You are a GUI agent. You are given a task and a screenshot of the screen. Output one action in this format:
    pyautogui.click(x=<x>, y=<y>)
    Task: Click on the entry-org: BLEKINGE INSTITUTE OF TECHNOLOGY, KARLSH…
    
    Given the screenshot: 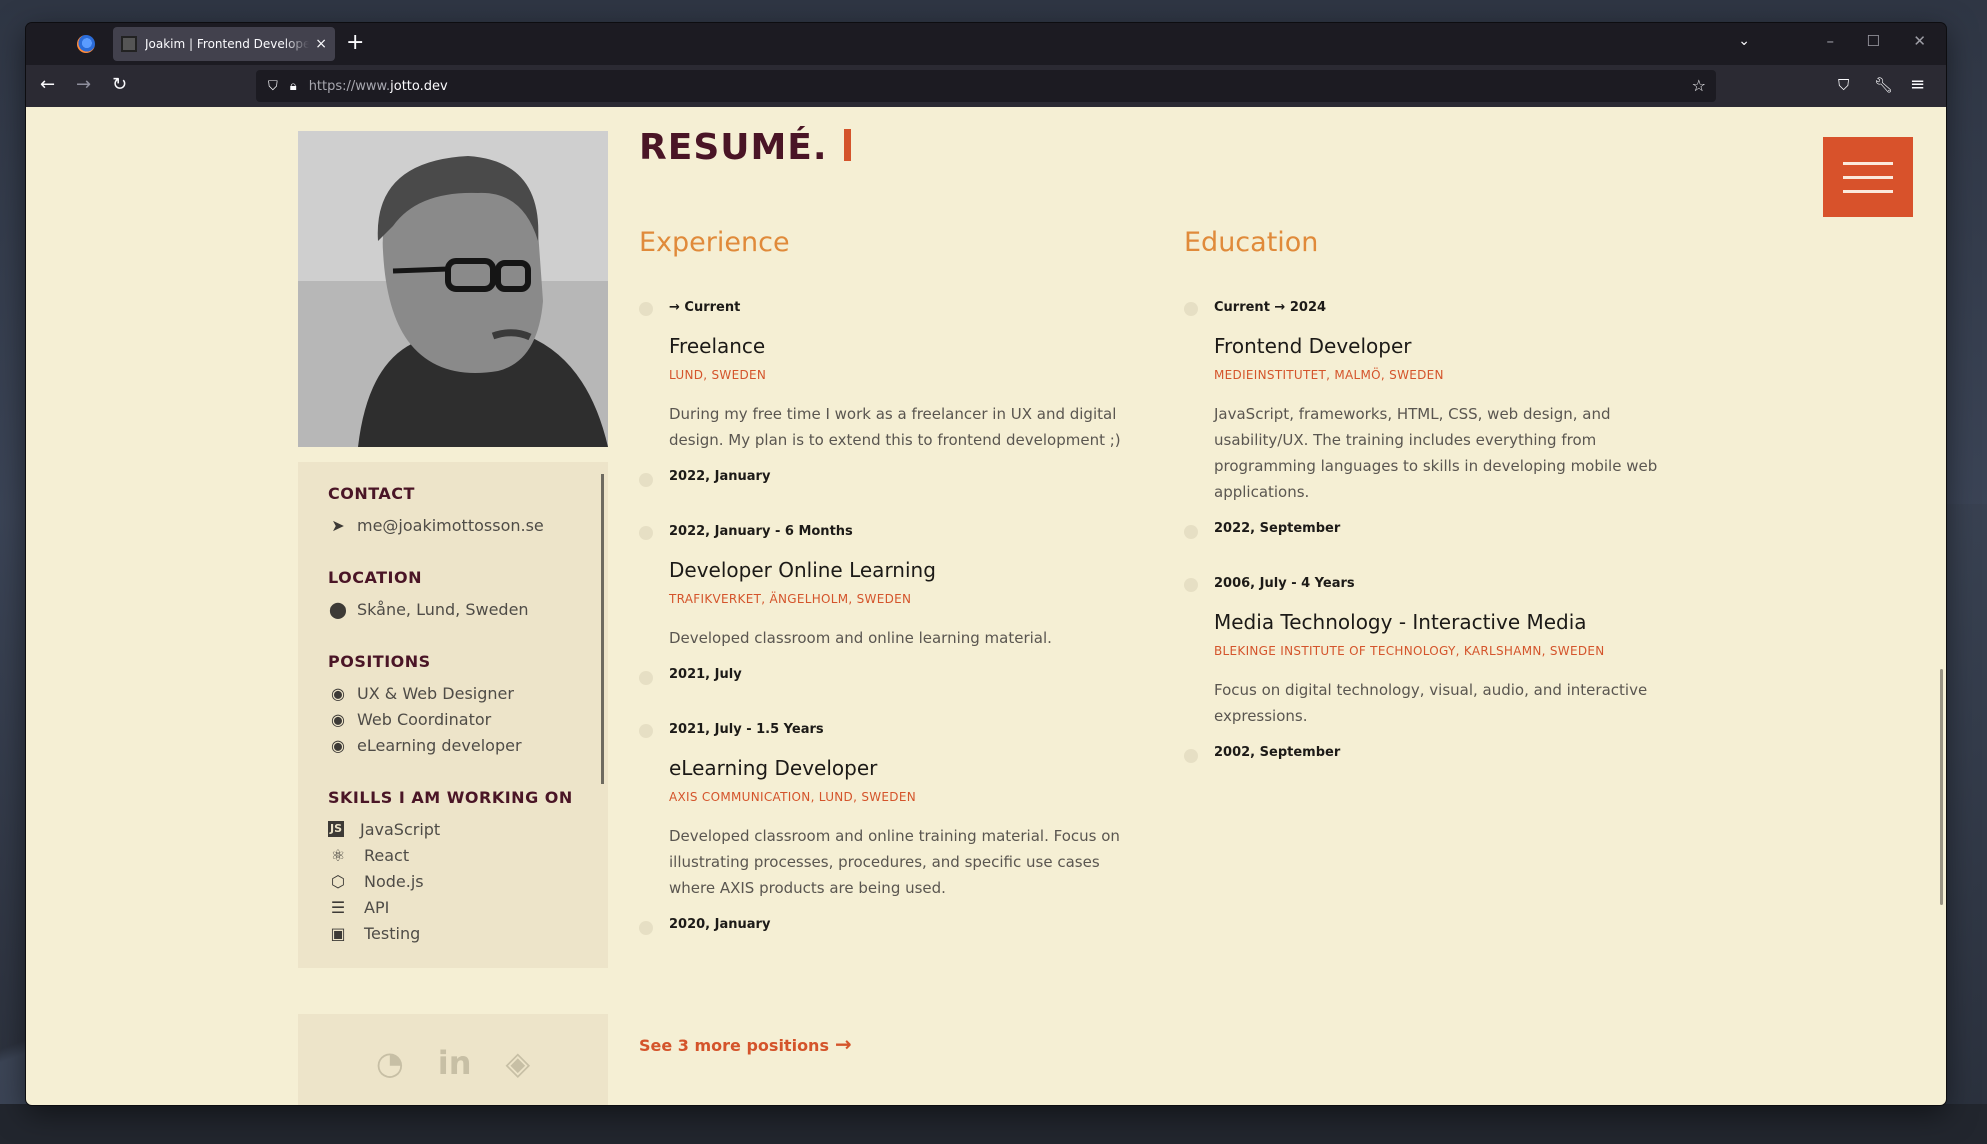 What is the action you would take?
    pyautogui.click(x=1409, y=651)
    